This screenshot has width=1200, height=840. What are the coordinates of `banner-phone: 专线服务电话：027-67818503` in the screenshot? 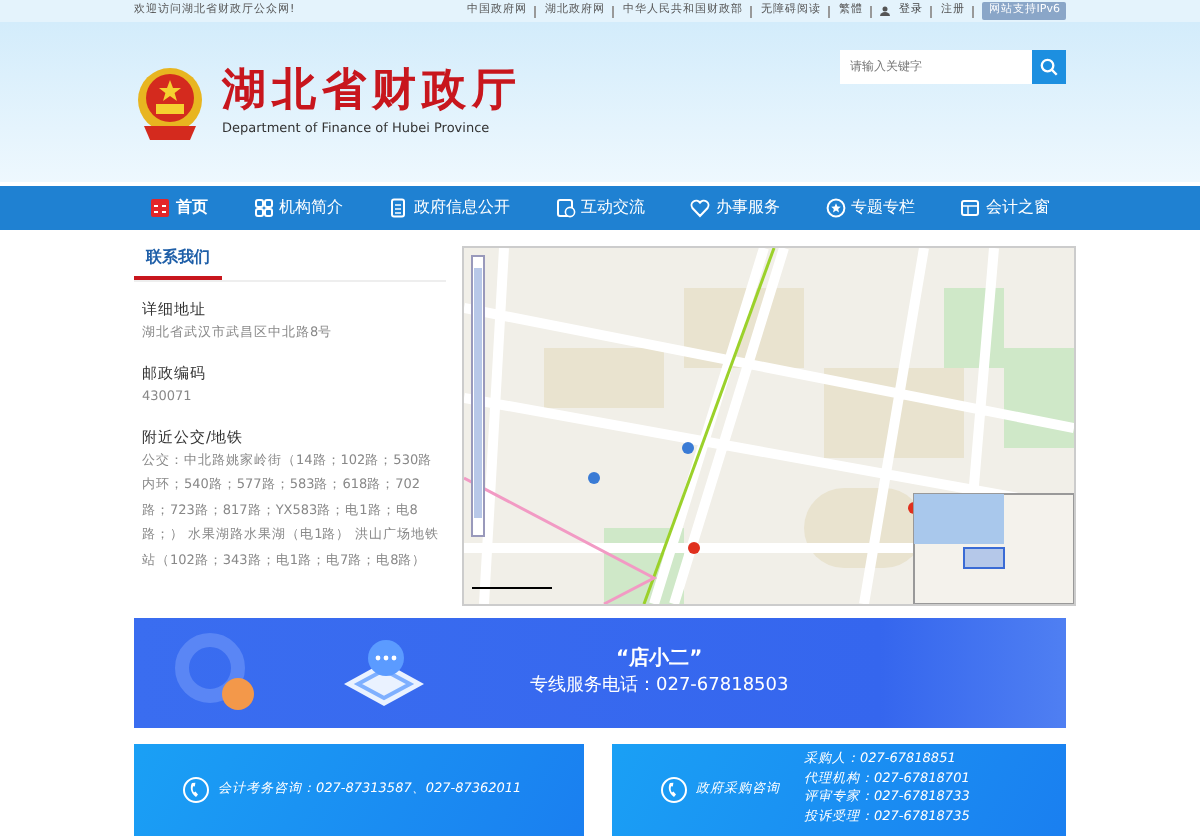 It's located at (659, 687).